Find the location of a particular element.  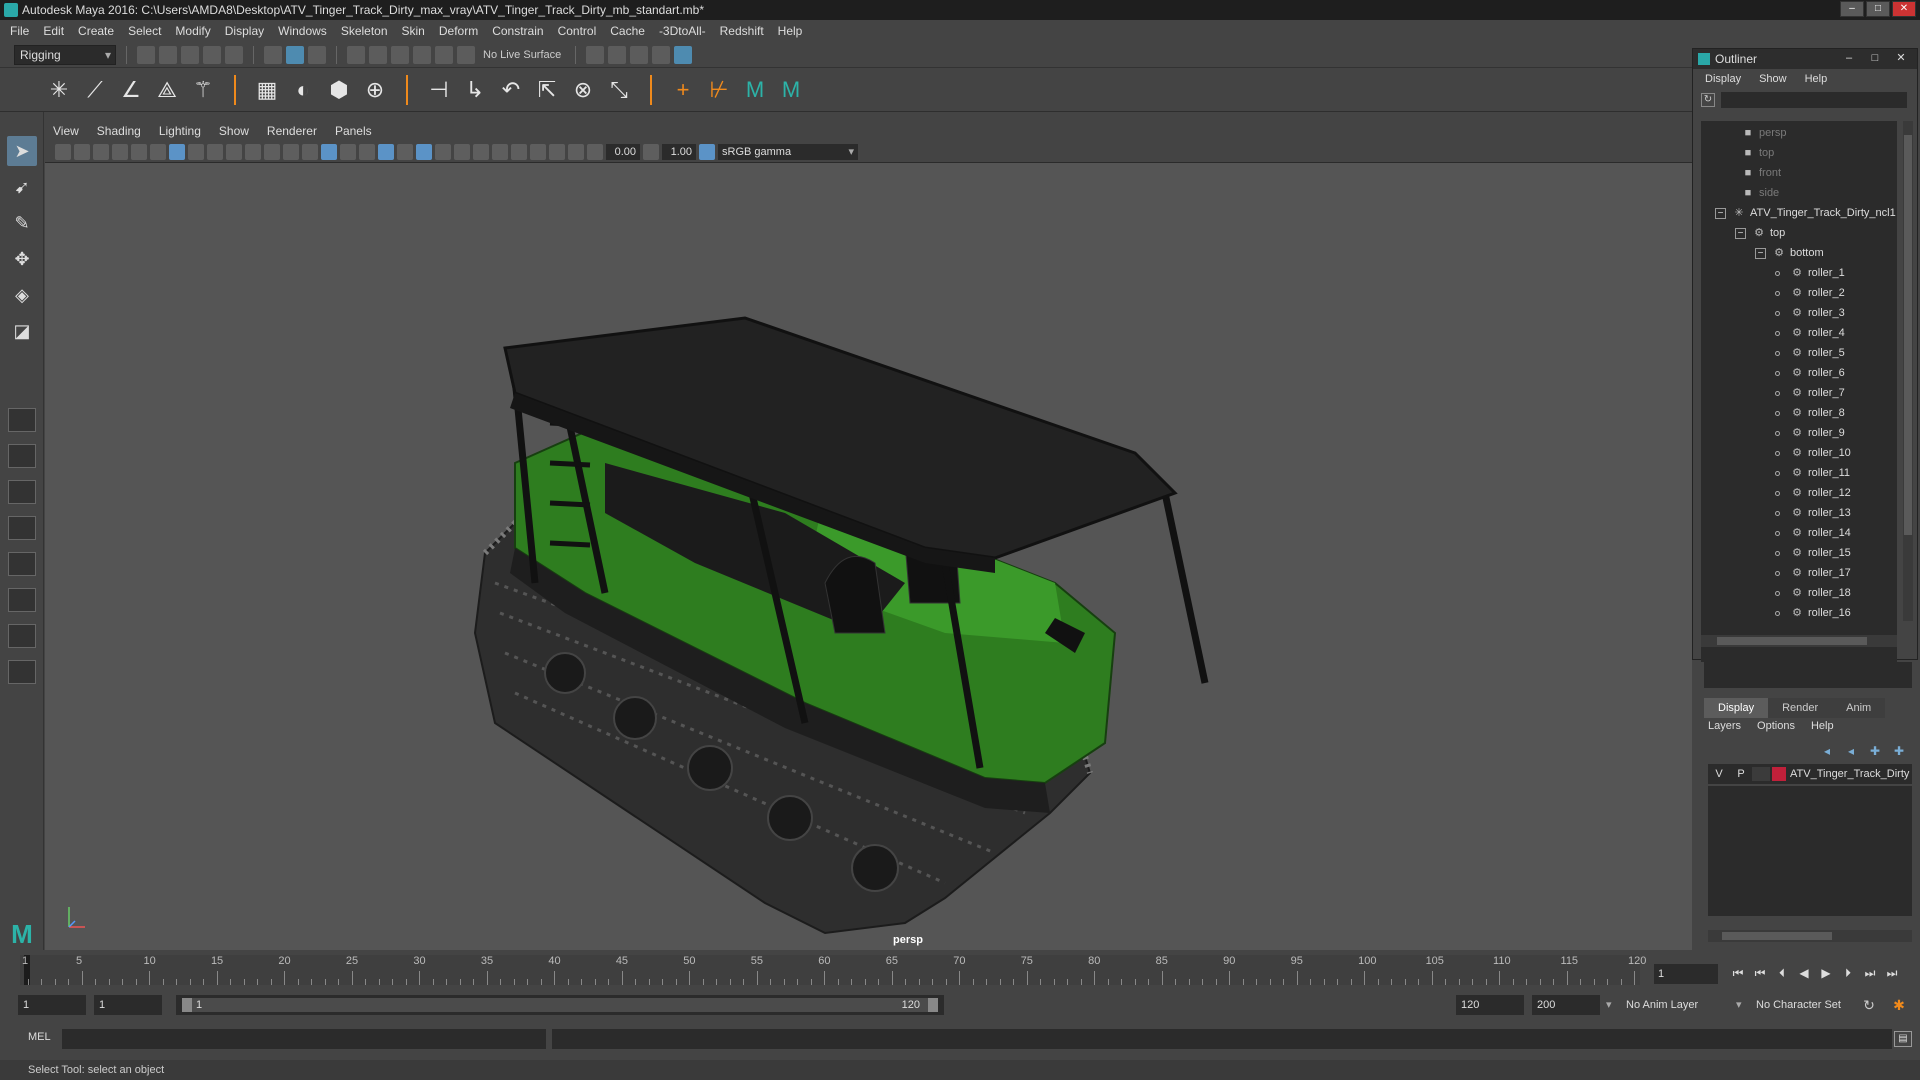

outliner-item-roller-13: ⚙ roller_13 is located at coordinates (1813, 513).